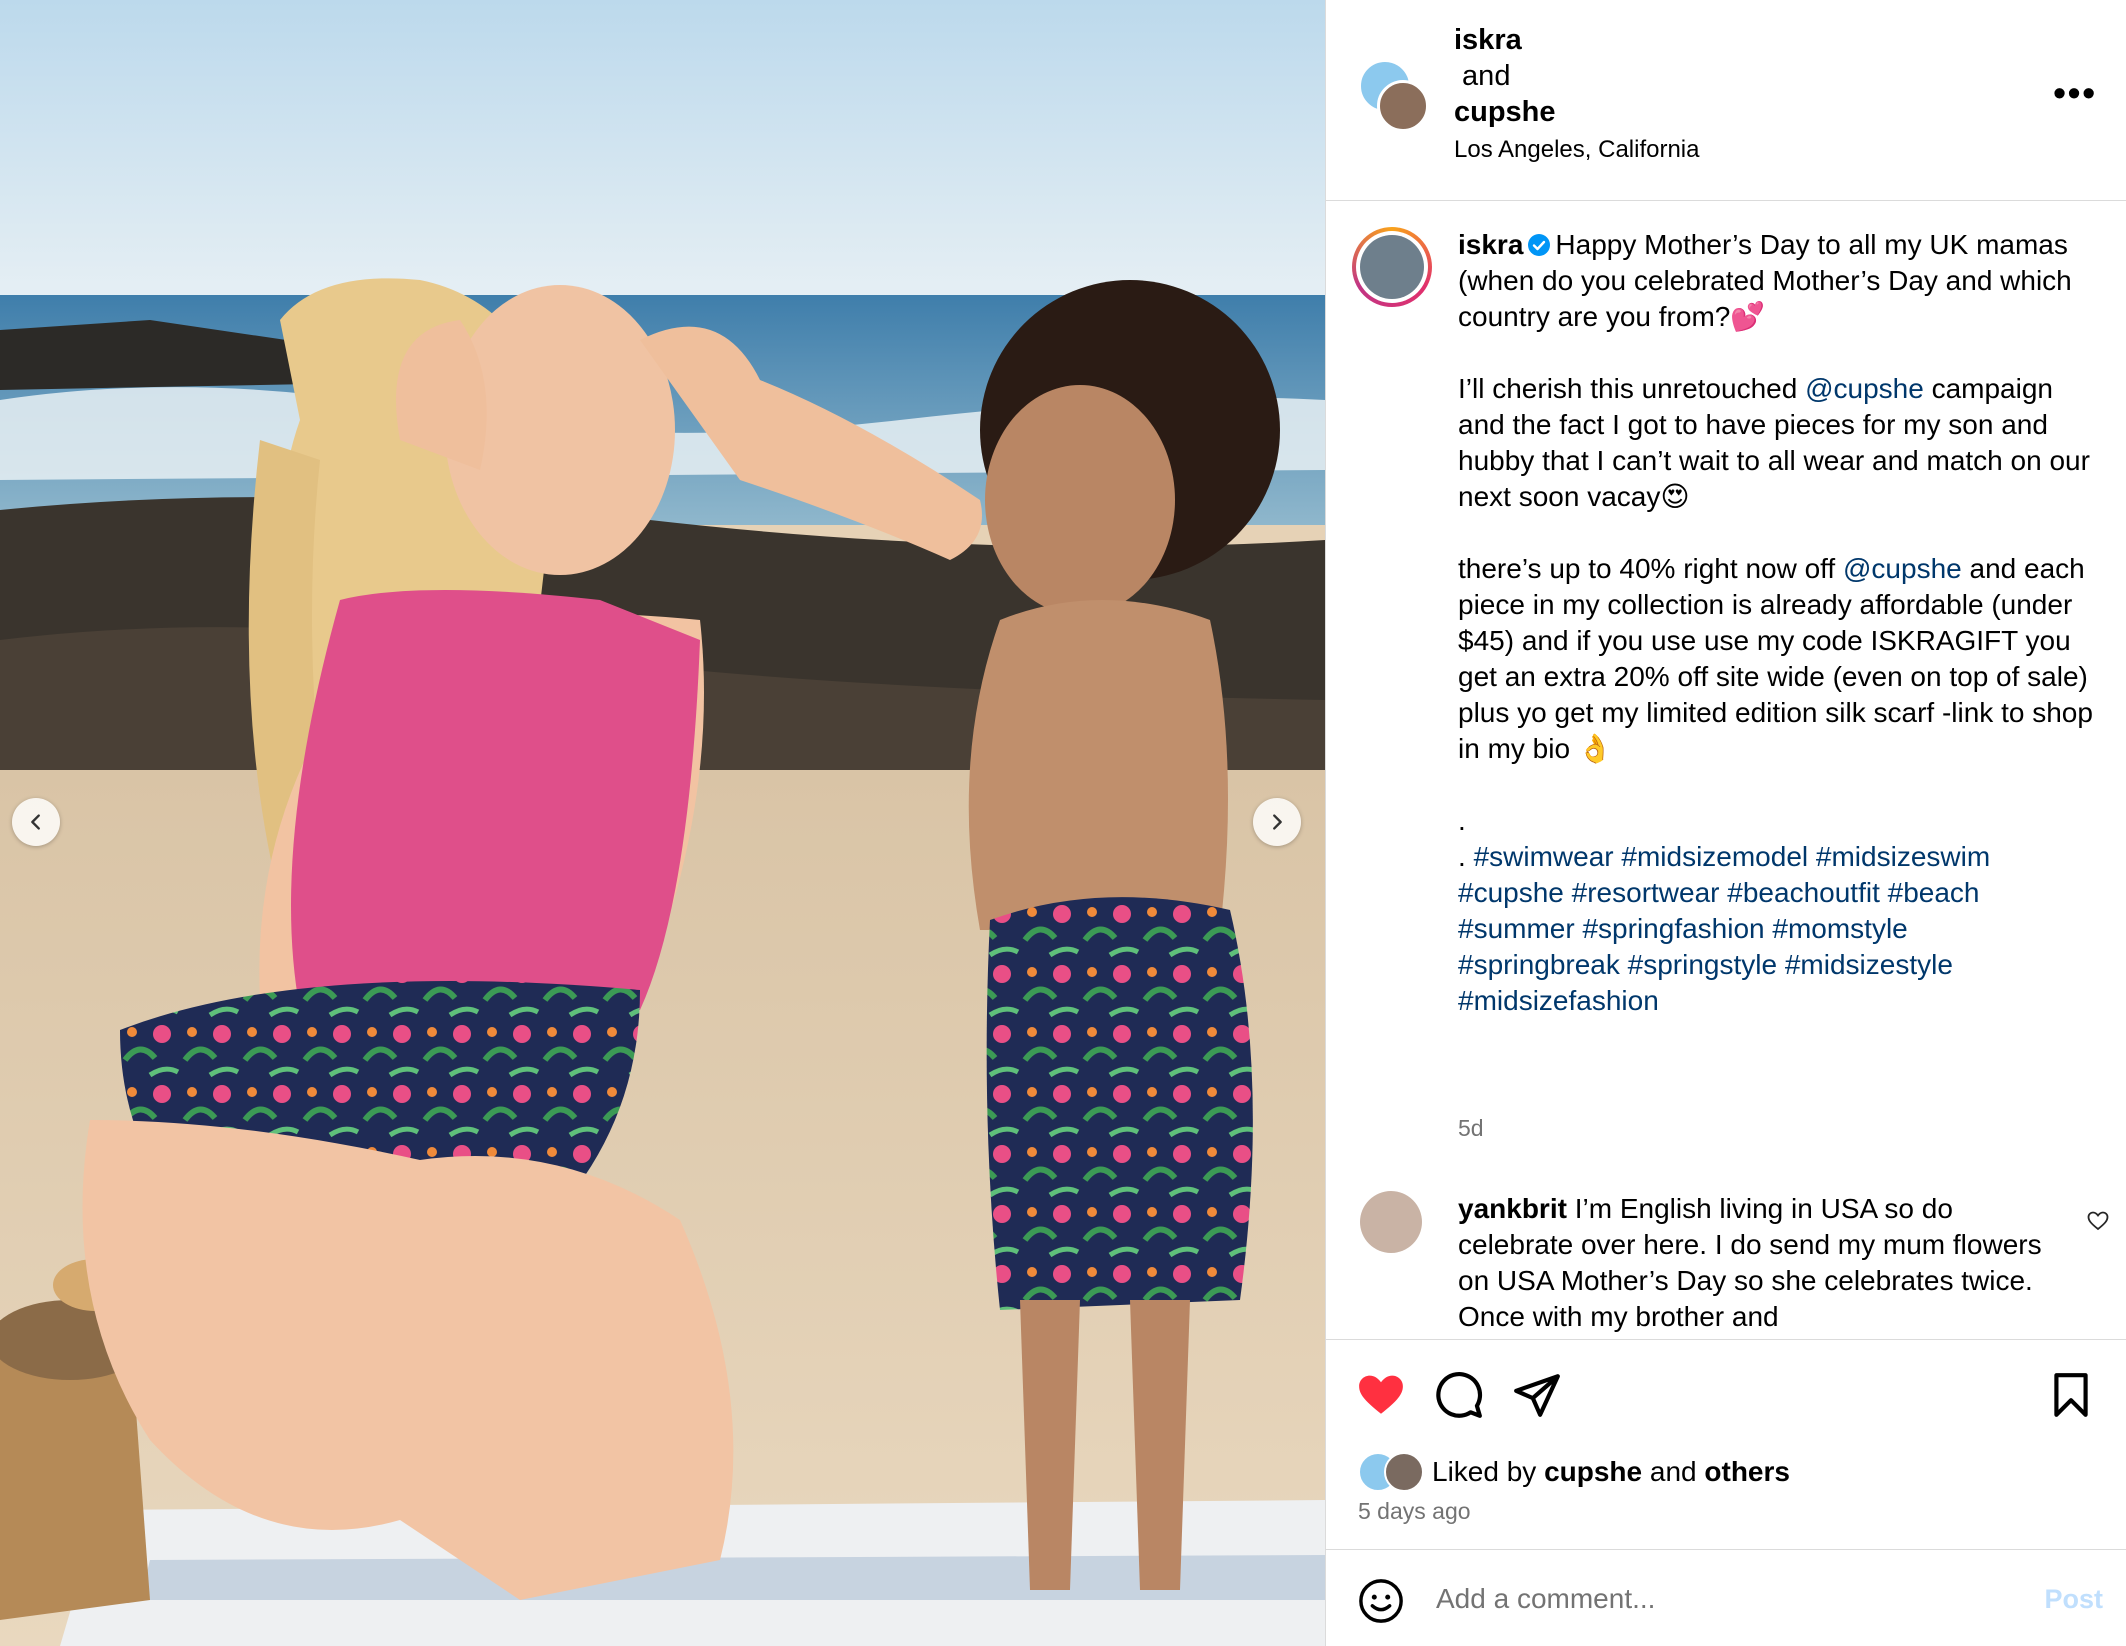 This screenshot has height=1646, width=2126. Describe the element at coordinates (1673, 928) in the screenshot. I see `hashtag-link: #springfashion` at that location.